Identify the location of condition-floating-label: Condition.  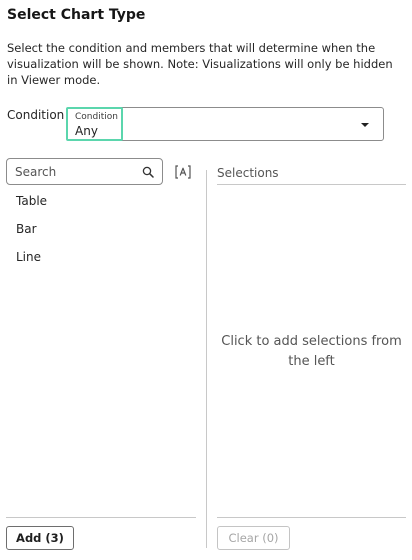
(96, 117).